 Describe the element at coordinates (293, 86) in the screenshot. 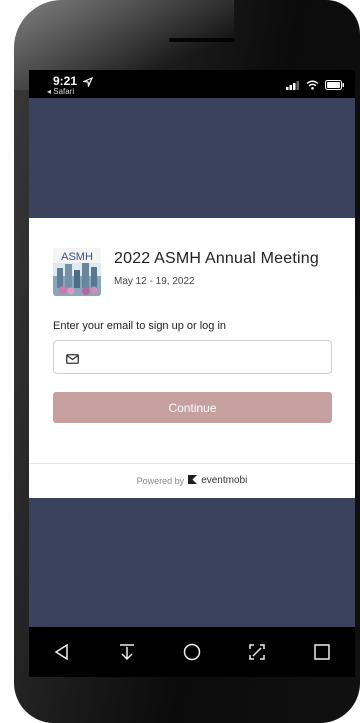

I see `signal-icon` at that location.